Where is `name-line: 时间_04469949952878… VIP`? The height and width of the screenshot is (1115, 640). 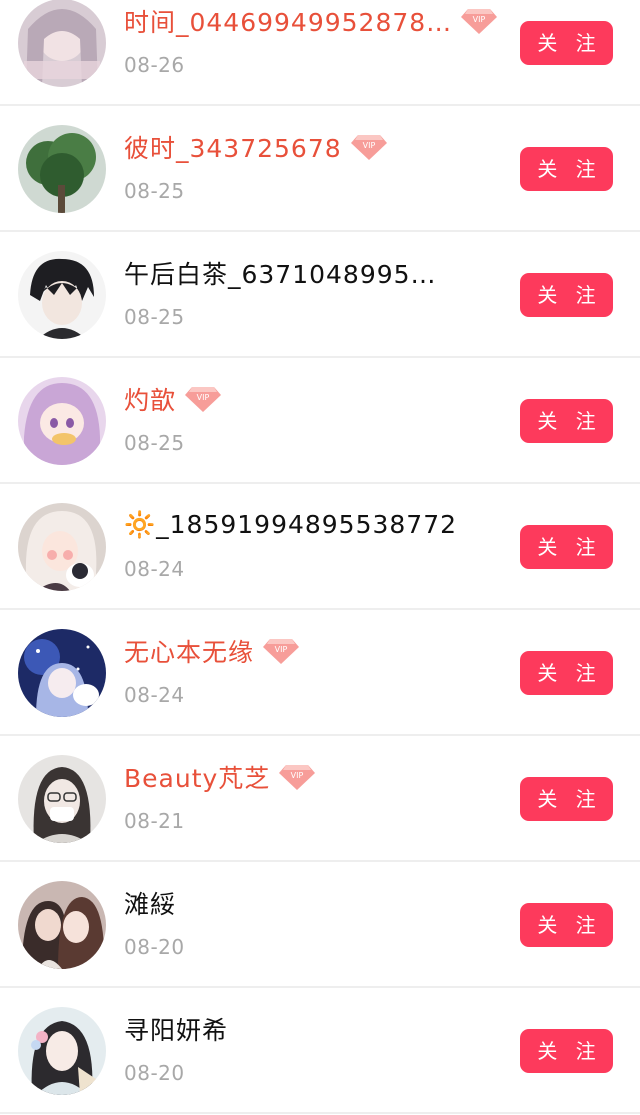 name-line: 时间_04469949952878… VIP is located at coordinates (311, 21).